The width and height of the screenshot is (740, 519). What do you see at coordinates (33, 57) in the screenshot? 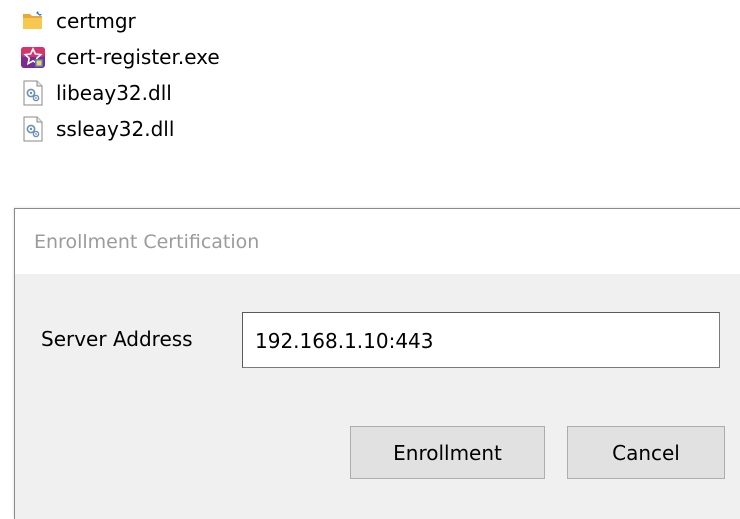
I see `app-exe-icon` at bounding box center [33, 57].